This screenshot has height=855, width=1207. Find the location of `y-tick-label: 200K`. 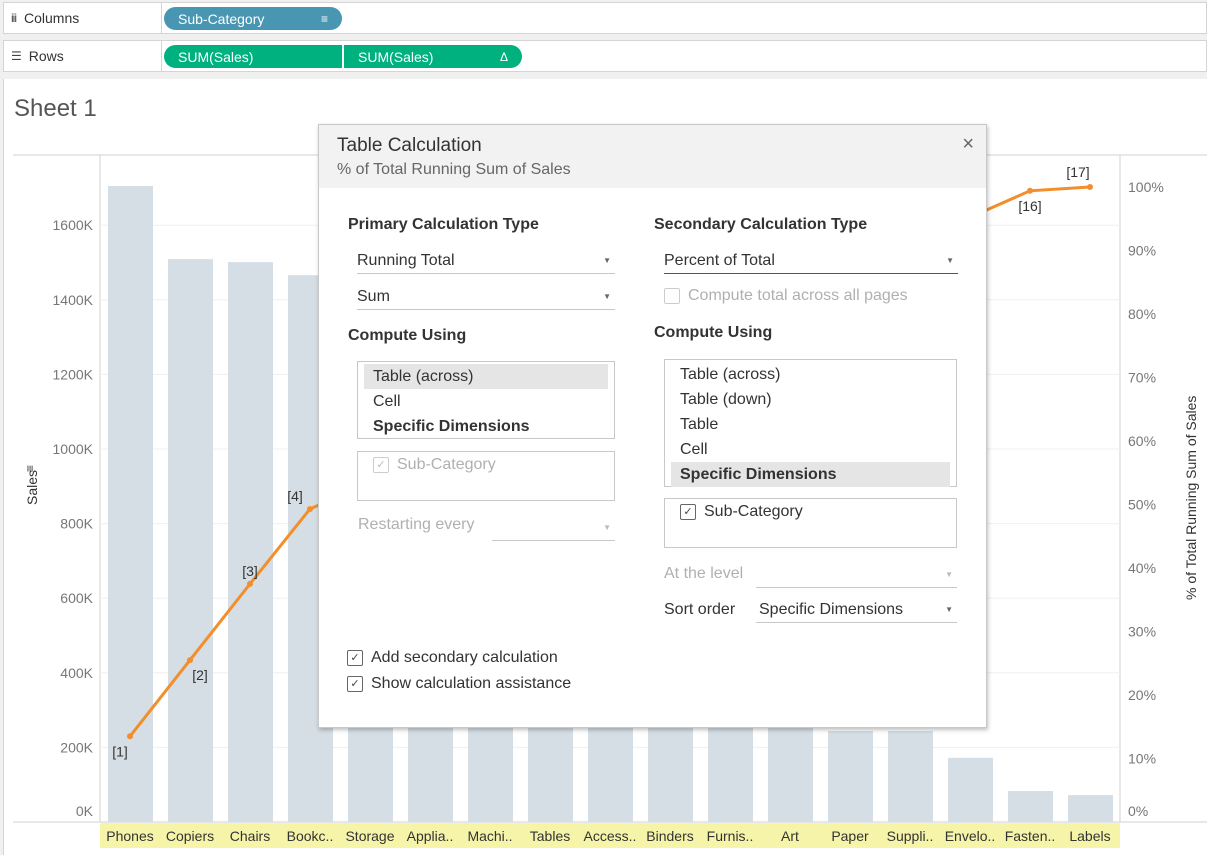

y-tick-label: 200K is located at coordinates (76, 747).